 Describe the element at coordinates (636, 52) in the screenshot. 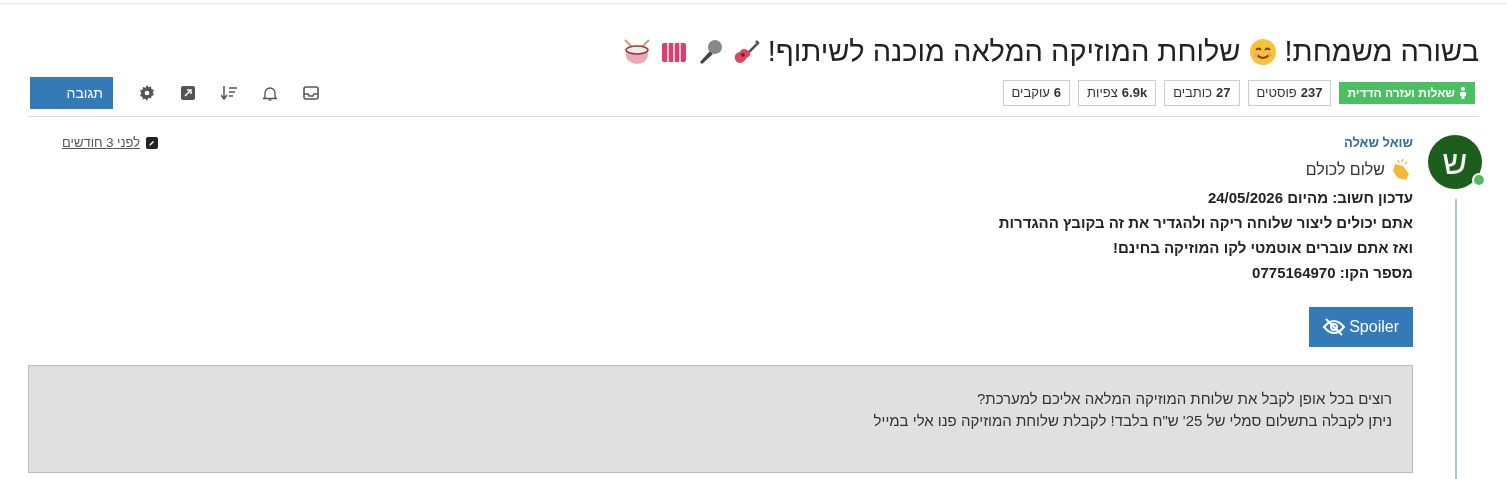

I see `drum-icon` at that location.